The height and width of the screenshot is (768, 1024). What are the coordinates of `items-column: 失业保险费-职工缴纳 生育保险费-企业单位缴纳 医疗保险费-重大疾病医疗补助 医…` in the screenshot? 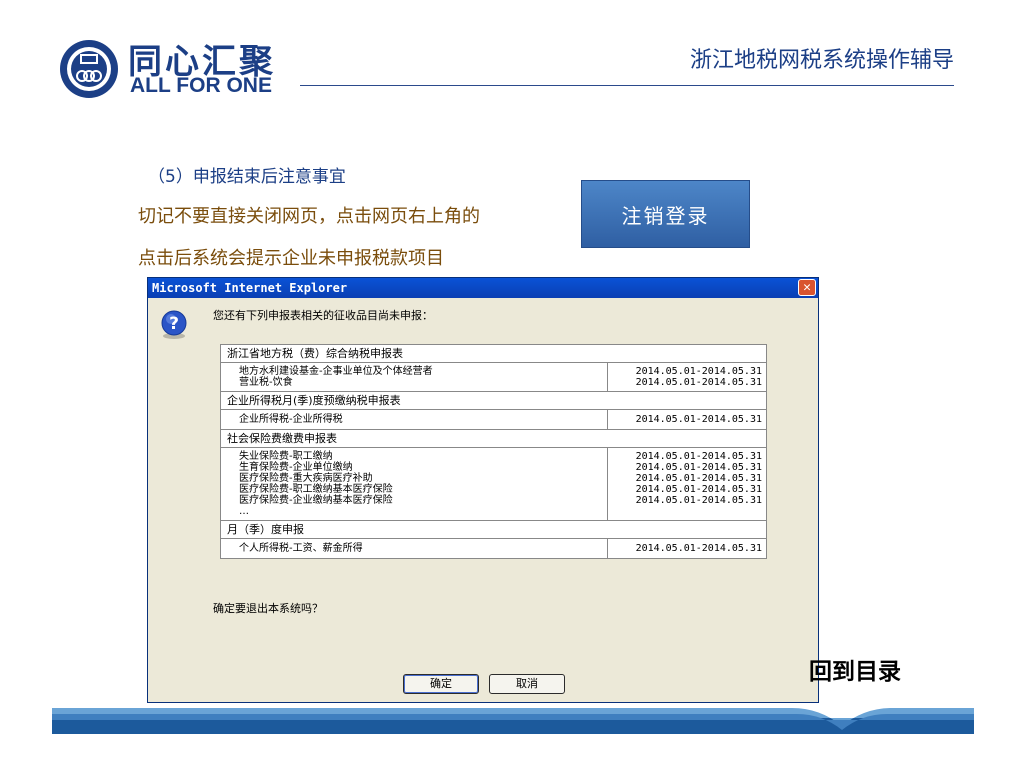 It's located at (414, 484).